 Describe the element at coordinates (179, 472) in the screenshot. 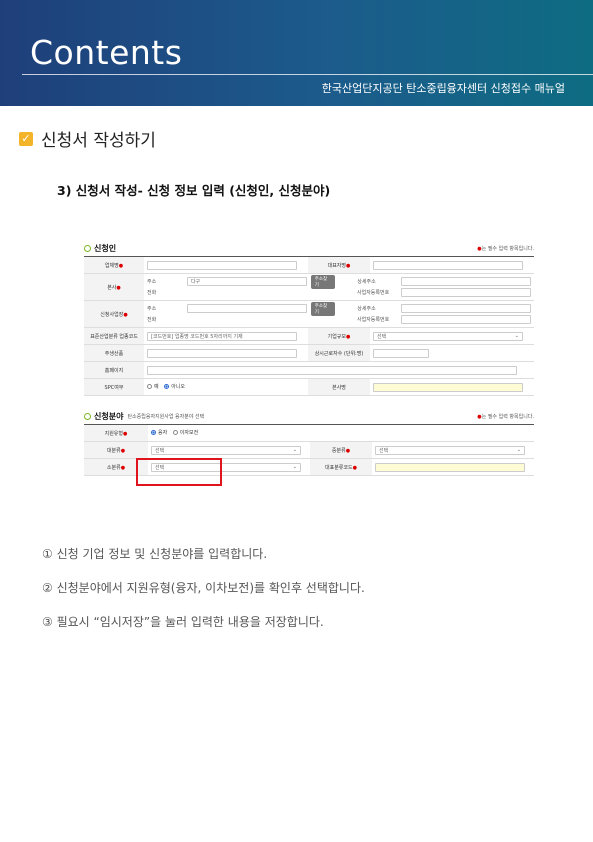

I see `highlight-box` at that location.